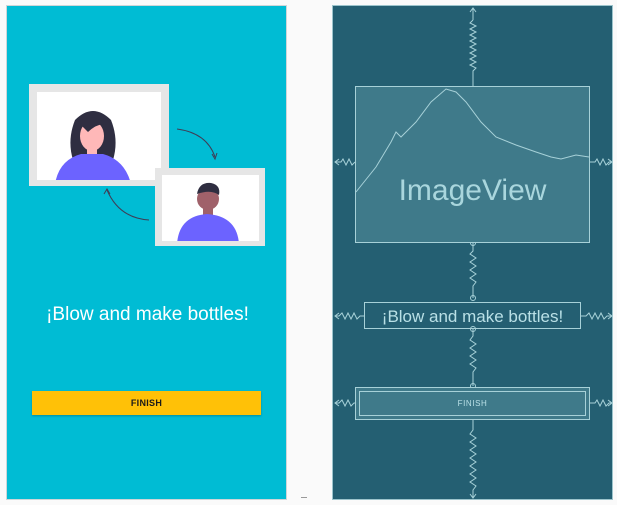 The height and width of the screenshot is (505, 617). What do you see at coordinates (472, 190) in the screenshot?
I see `imageview-label: ImageView` at bounding box center [472, 190].